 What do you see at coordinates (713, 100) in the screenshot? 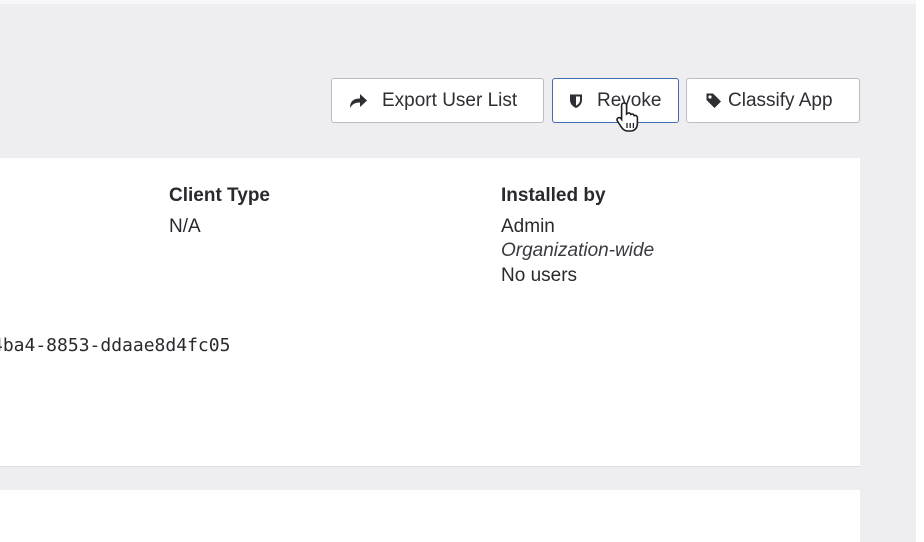
I see `tag-icon` at bounding box center [713, 100].